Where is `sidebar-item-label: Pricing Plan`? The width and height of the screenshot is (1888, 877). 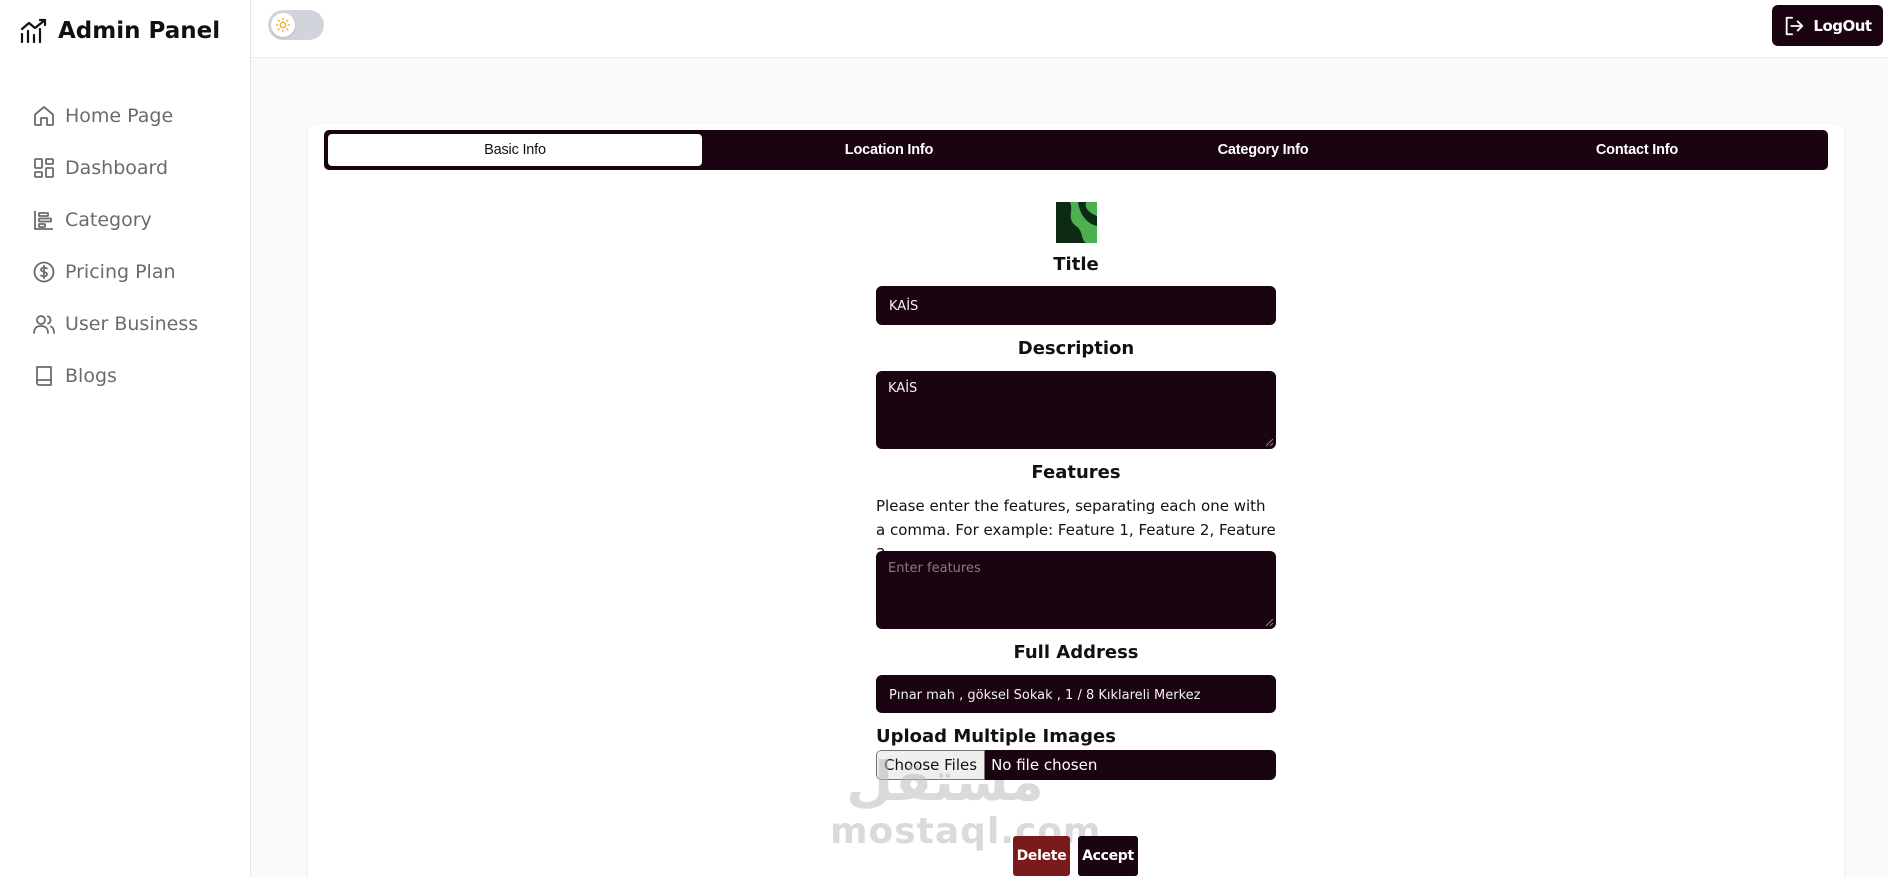 sidebar-item-label: Pricing Plan is located at coordinates (120, 272).